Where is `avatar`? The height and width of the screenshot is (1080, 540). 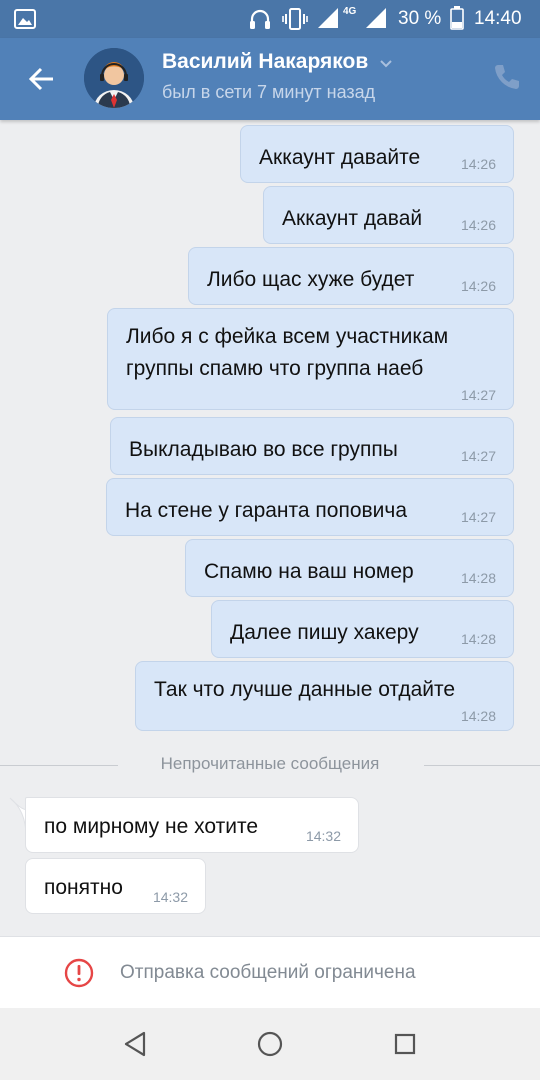
avatar is located at coordinates (114, 78).